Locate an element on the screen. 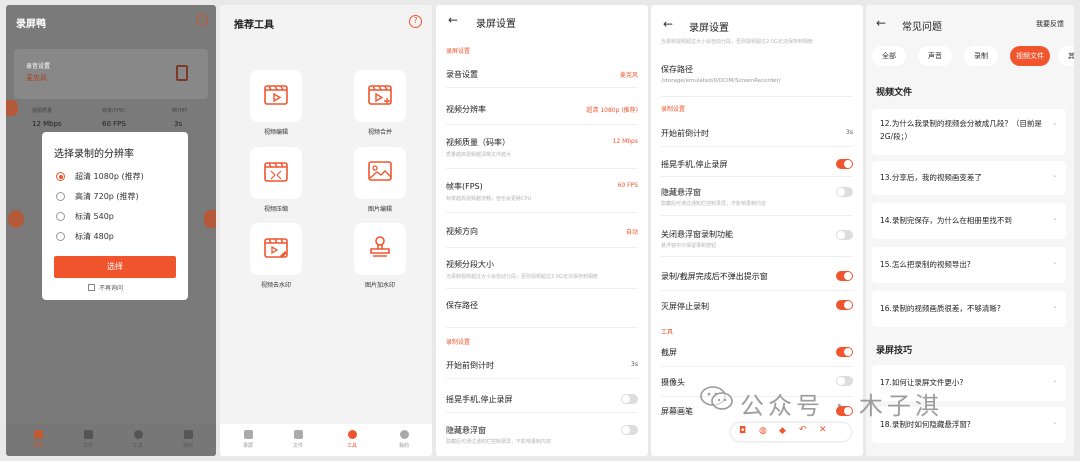 The height and width of the screenshot is (461, 1080). nav-label: 文件 is located at coordinates (87, 446).